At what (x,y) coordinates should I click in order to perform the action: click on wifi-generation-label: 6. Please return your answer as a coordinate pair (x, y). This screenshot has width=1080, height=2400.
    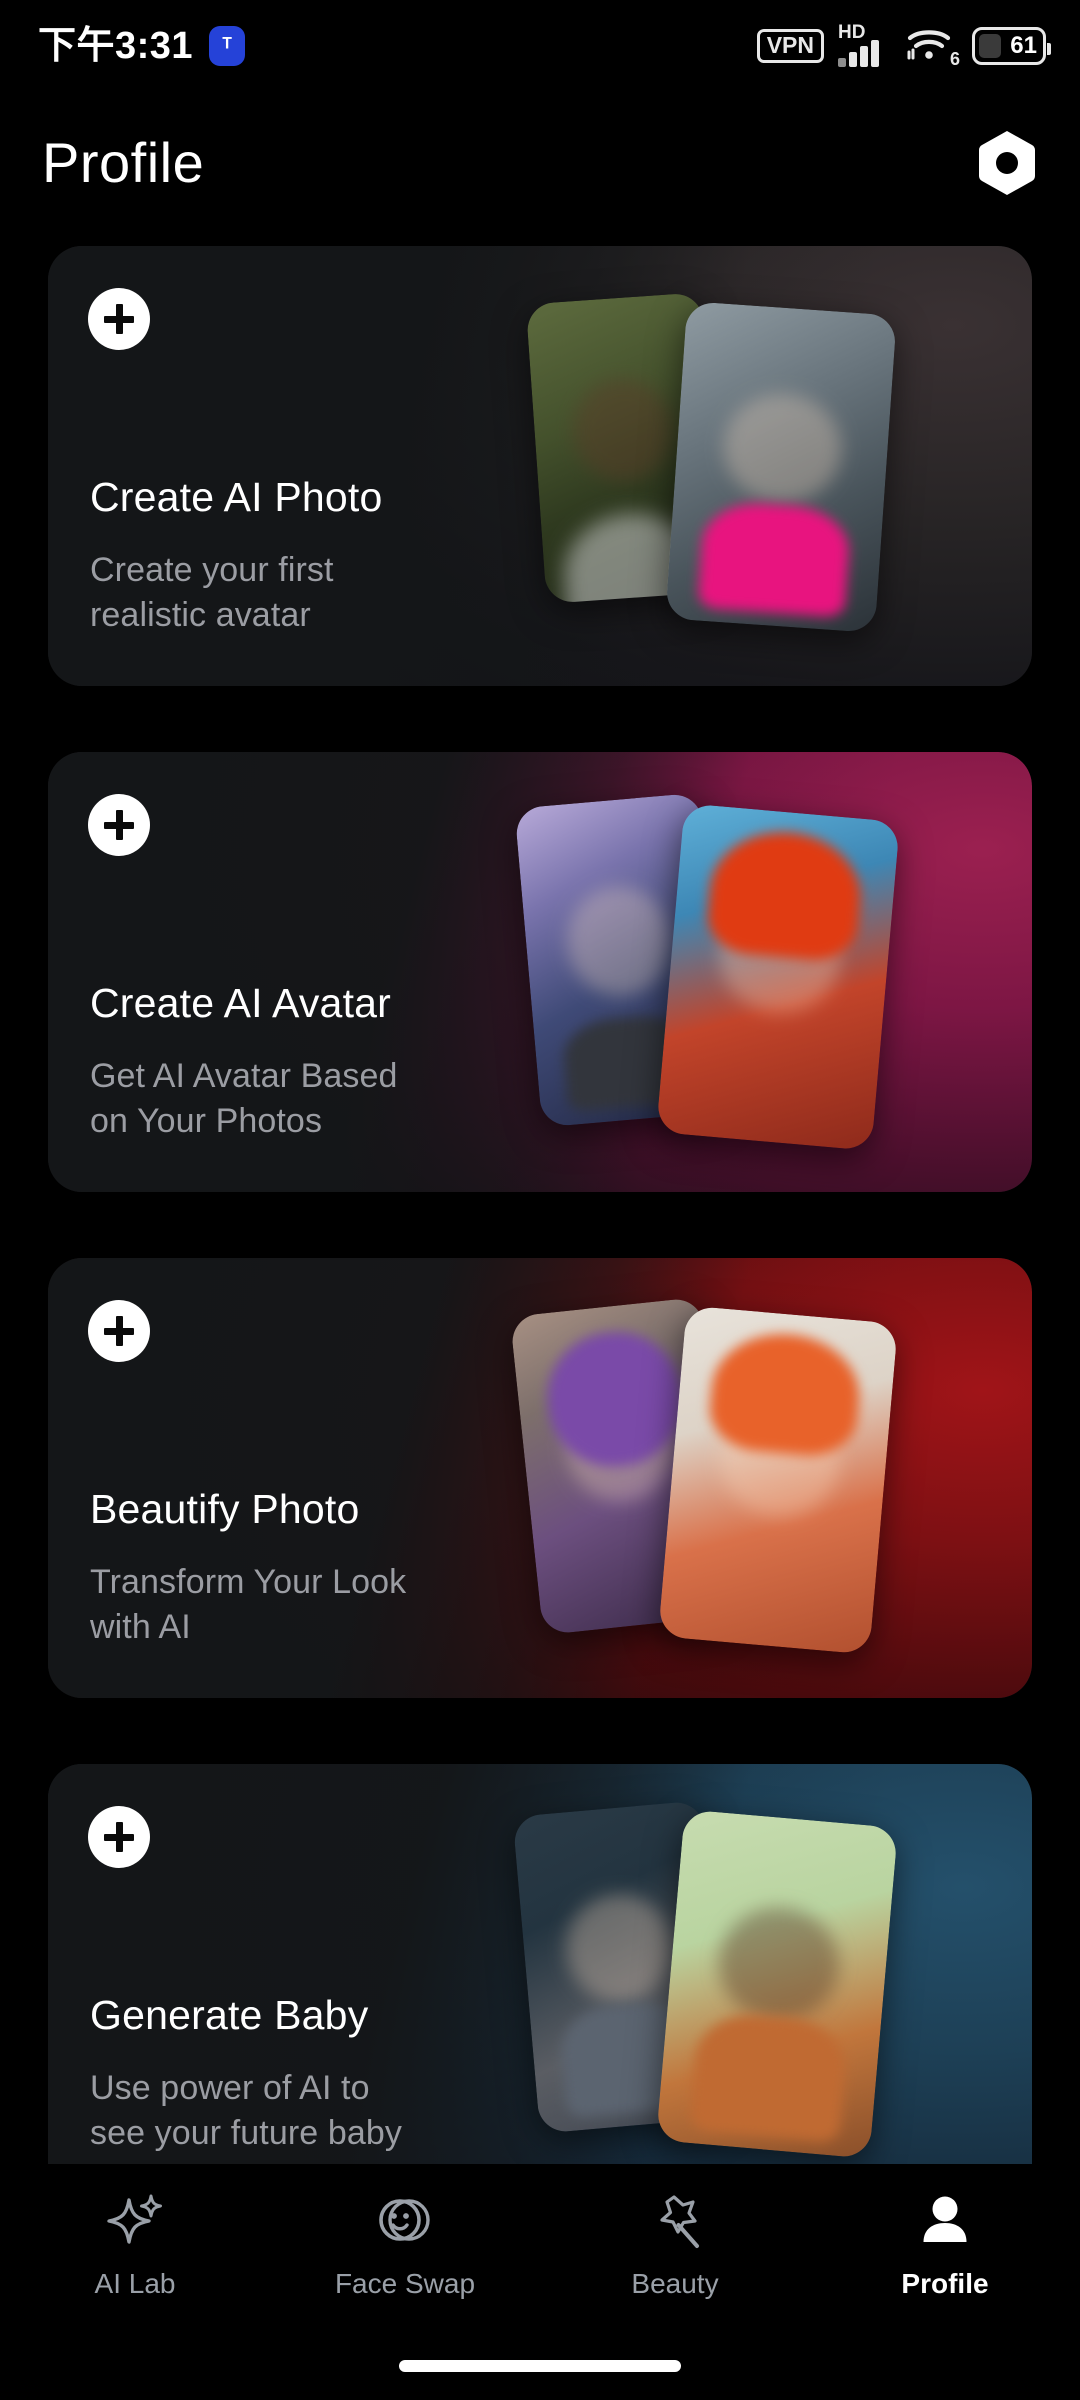
    Looking at the image, I should click on (954, 59).